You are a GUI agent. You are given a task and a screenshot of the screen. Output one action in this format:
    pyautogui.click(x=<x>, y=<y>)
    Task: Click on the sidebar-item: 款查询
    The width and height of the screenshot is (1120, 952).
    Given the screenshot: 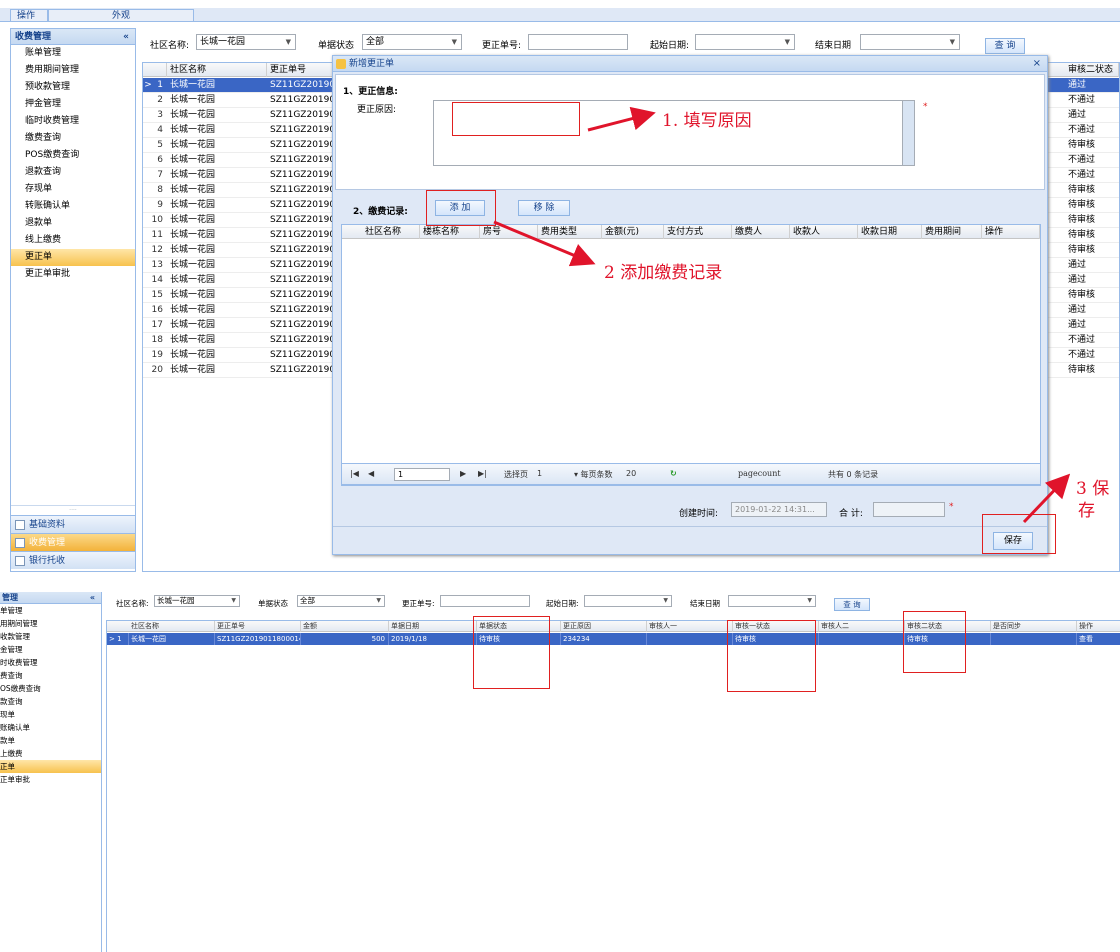 What is the action you would take?
    pyautogui.click(x=50, y=701)
    